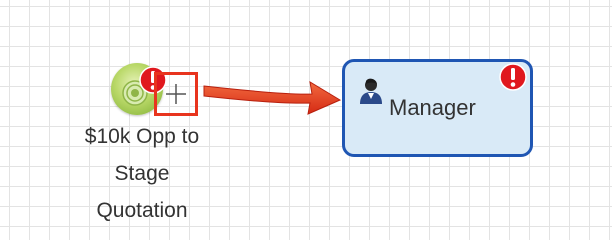 The width and height of the screenshot is (612, 240). Describe the element at coordinates (272, 98) in the screenshot. I see `annotation-arrow` at that location.